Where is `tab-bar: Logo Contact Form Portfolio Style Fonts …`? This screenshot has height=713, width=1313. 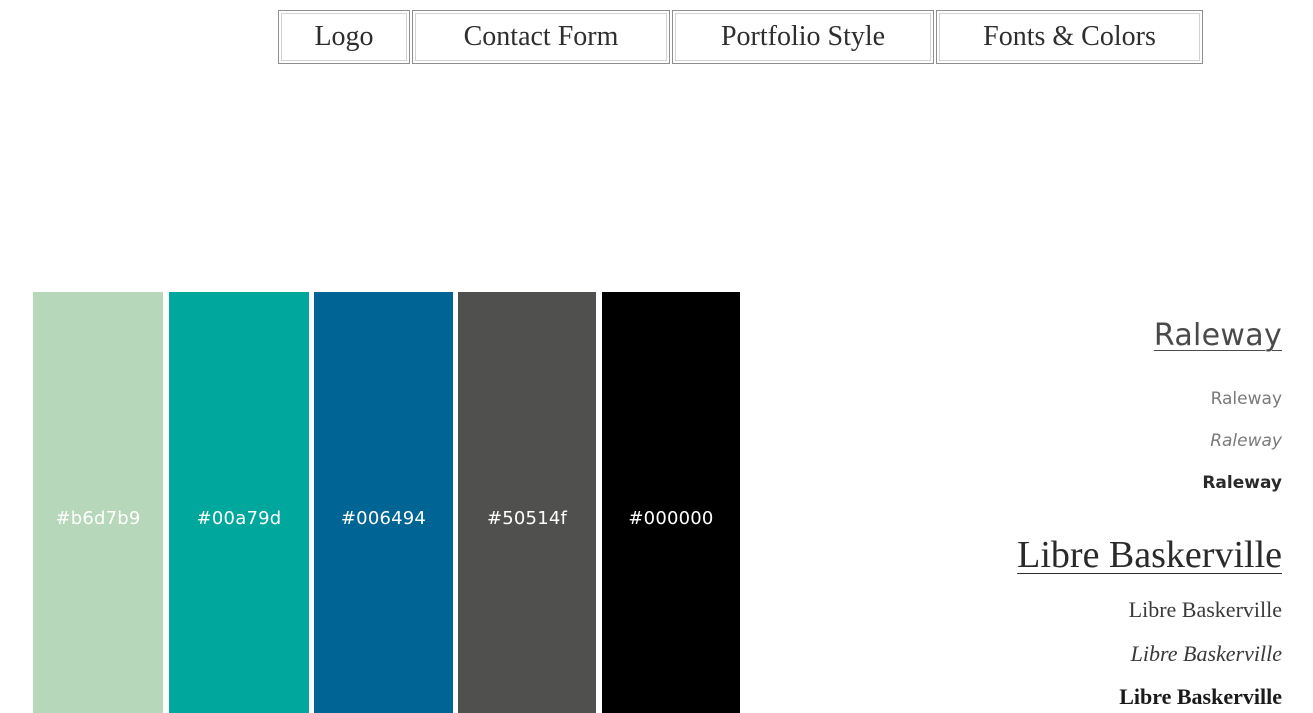
tab-bar: Logo Contact Form Portfolio Style Fonts … is located at coordinates (740, 37).